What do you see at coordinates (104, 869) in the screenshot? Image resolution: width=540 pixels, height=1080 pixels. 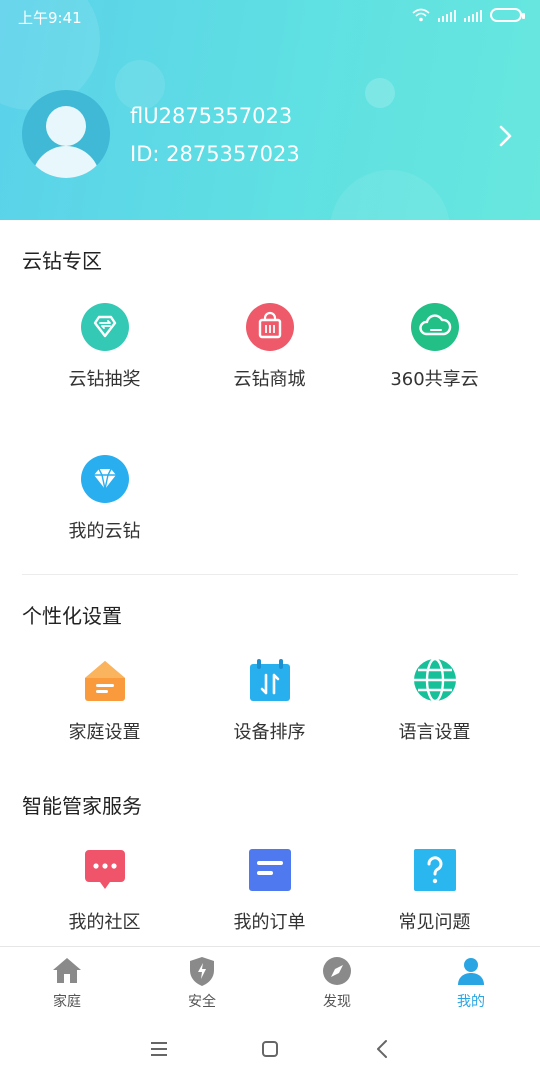 I see `chat-bubble-icon` at bounding box center [104, 869].